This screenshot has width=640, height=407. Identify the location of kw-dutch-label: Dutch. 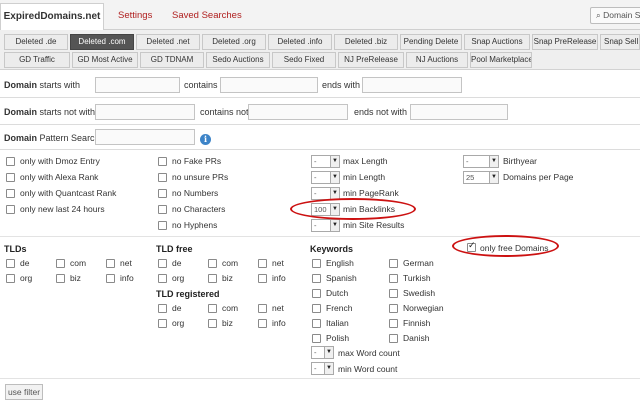
(337, 293).